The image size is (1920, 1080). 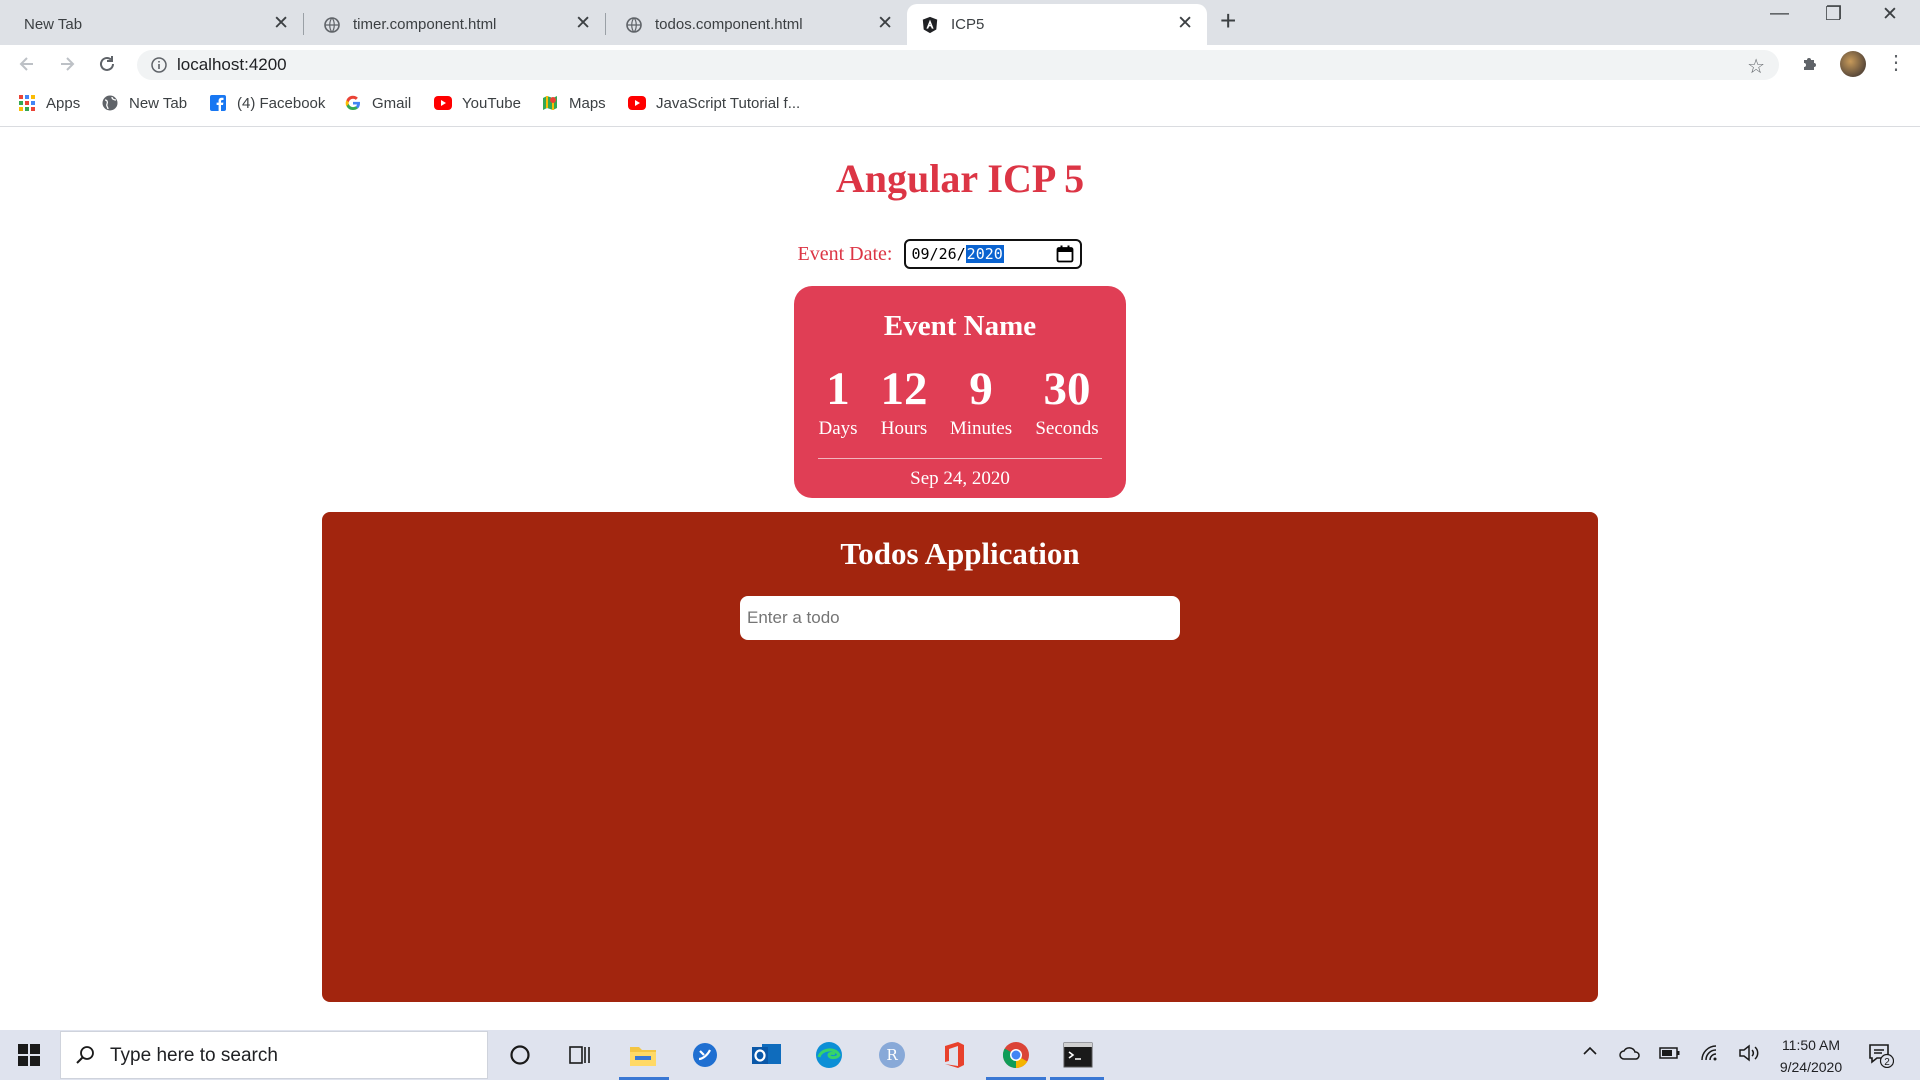 I want to click on back-icon, so click(x=27, y=64).